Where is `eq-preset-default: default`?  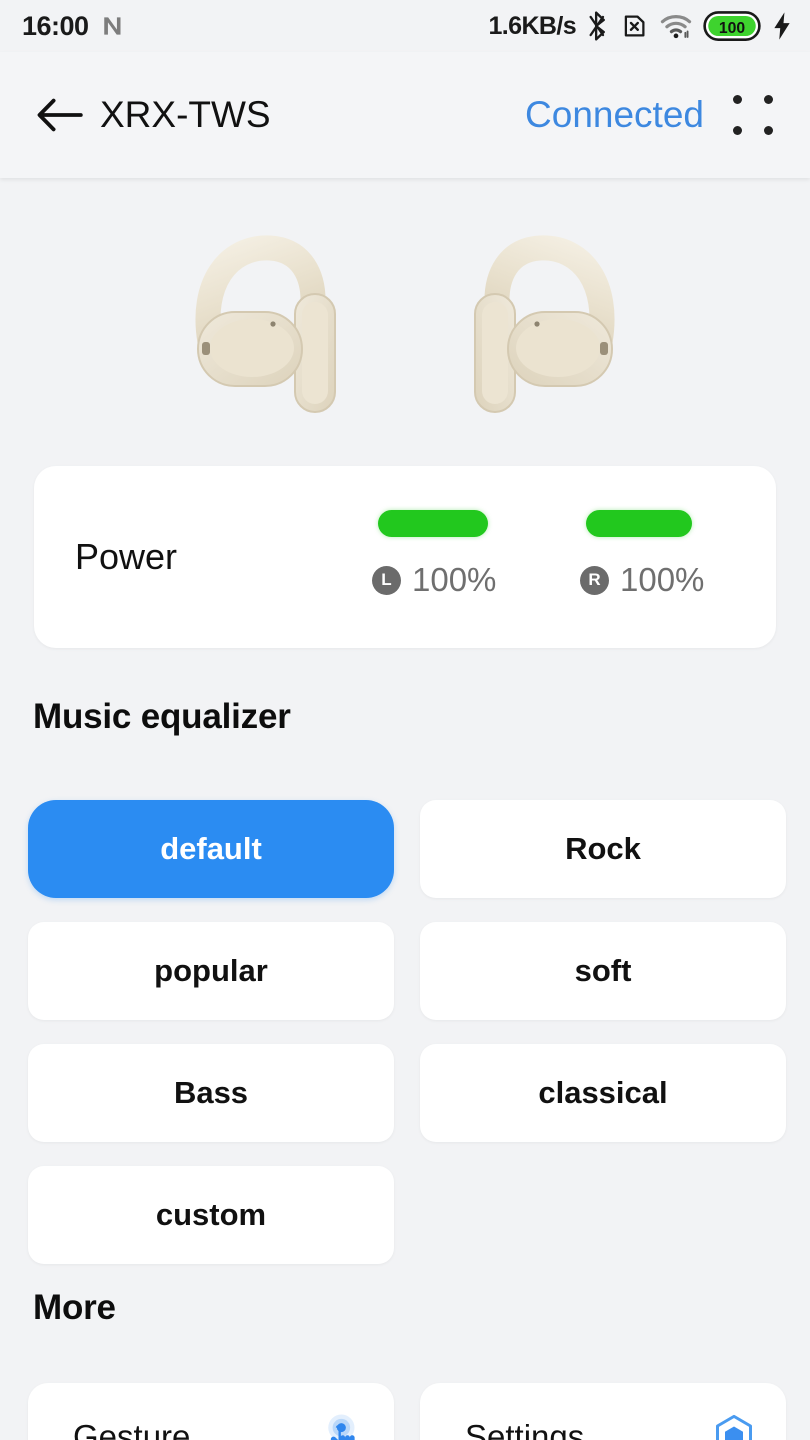
eq-preset-default: default is located at coordinates (211, 849).